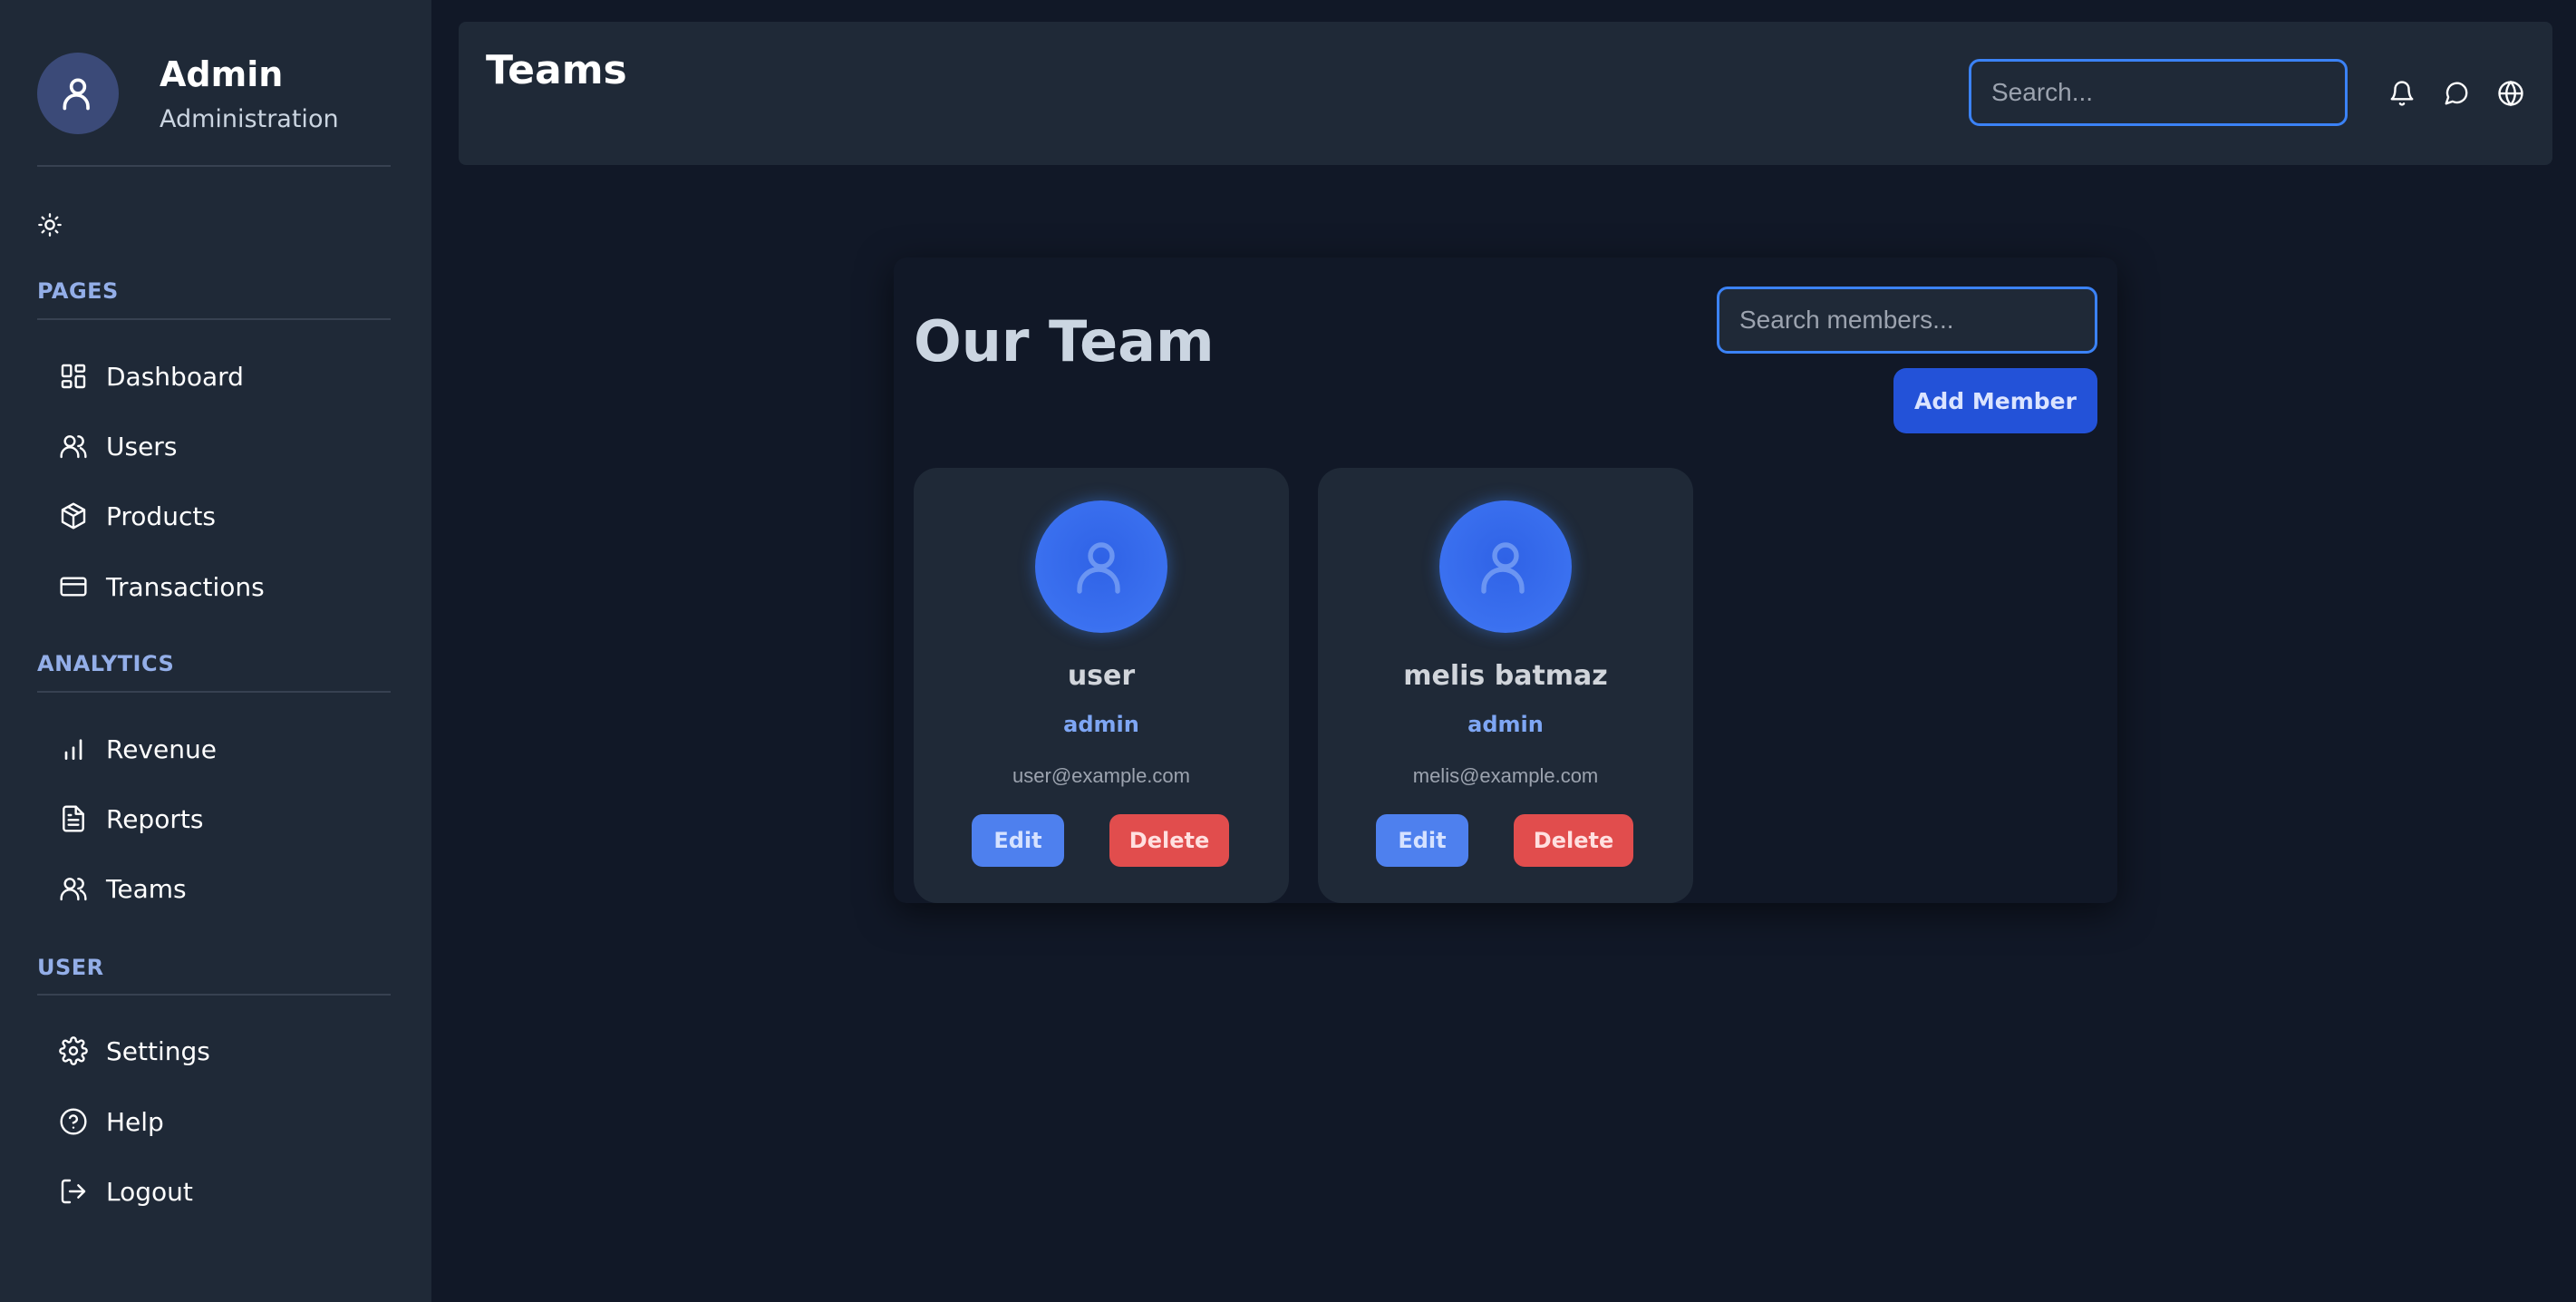  Describe the element at coordinates (175, 376) in the screenshot. I see `sidebar-item-label: Dashboard` at that location.